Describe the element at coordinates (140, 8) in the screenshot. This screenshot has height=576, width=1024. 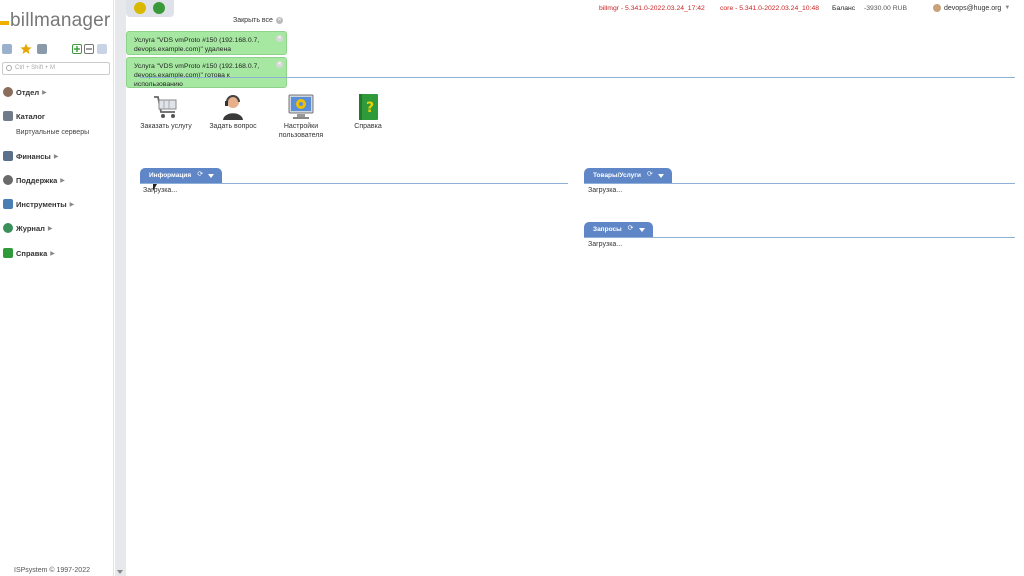
I see `notification-bell-icon` at that location.